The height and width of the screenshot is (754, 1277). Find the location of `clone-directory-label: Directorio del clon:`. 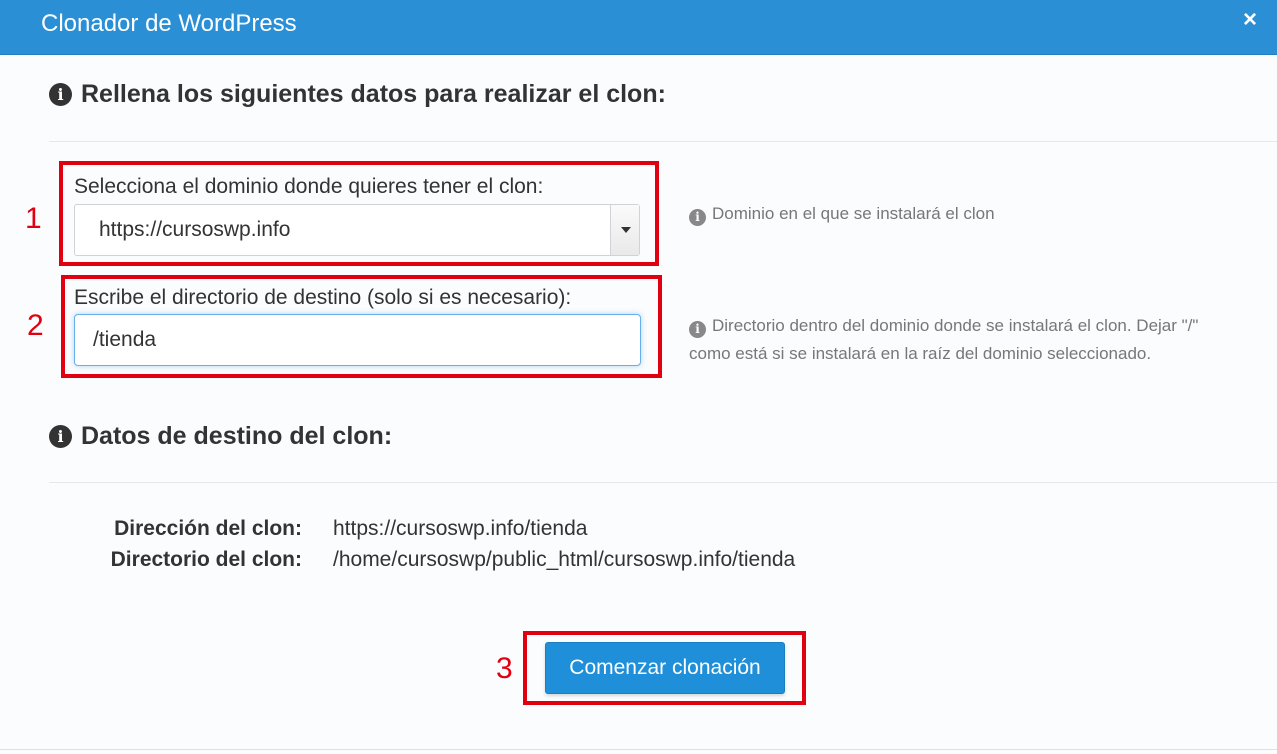

clone-directory-label: Directorio del clon: is located at coordinates (206, 559).